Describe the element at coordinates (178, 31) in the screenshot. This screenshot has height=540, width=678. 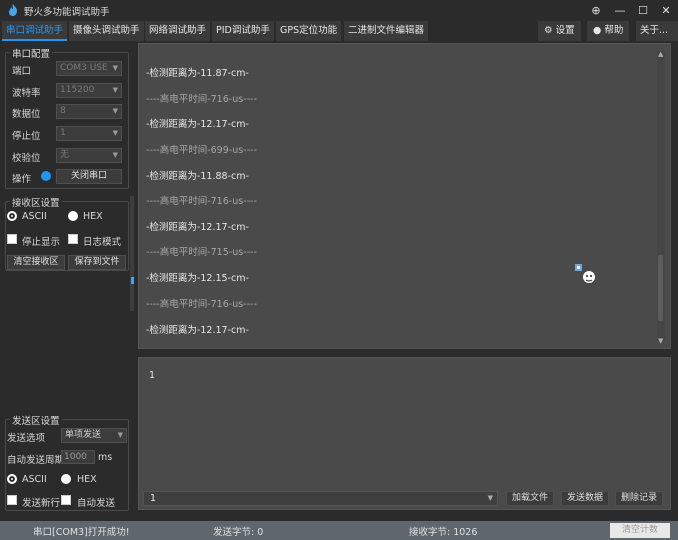
I see `tab-network: 网络调试助手` at that location.